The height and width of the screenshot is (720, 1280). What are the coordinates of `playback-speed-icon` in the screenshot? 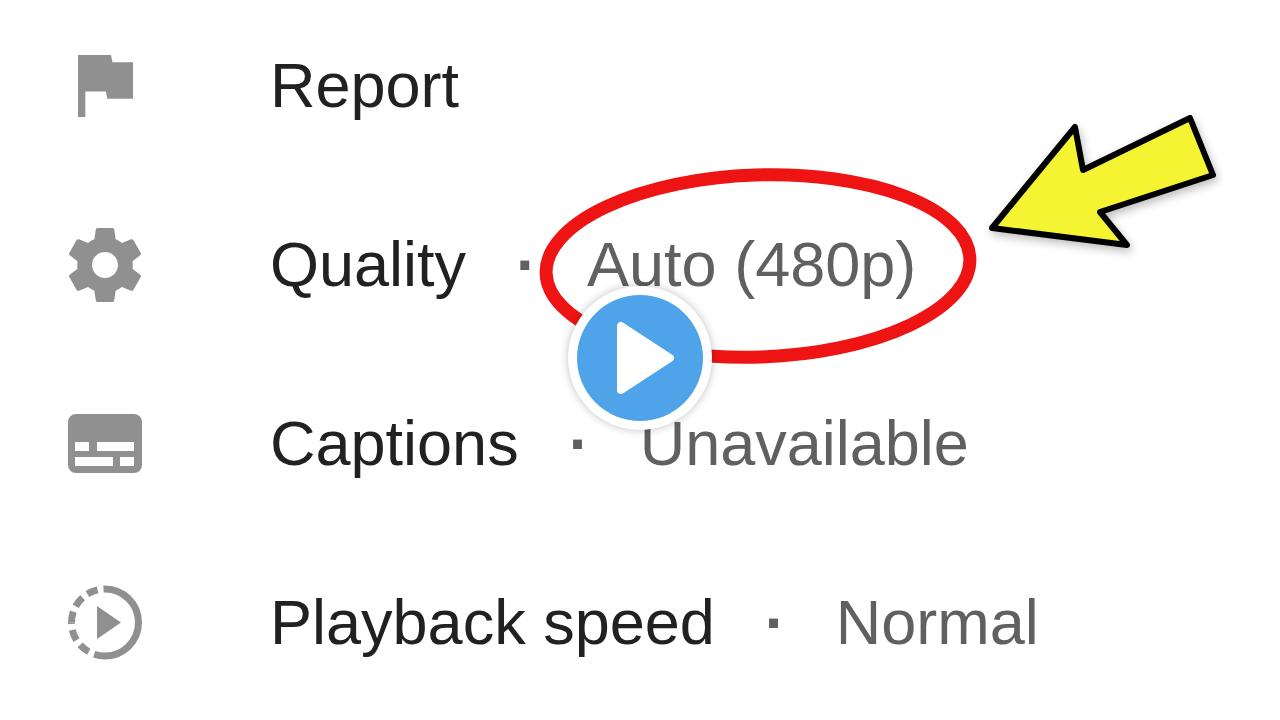 It's located at (105, 622).